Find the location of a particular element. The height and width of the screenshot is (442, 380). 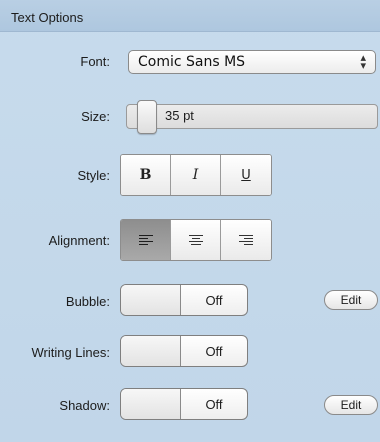

align-right-icon is located at coordinates (246, 240).